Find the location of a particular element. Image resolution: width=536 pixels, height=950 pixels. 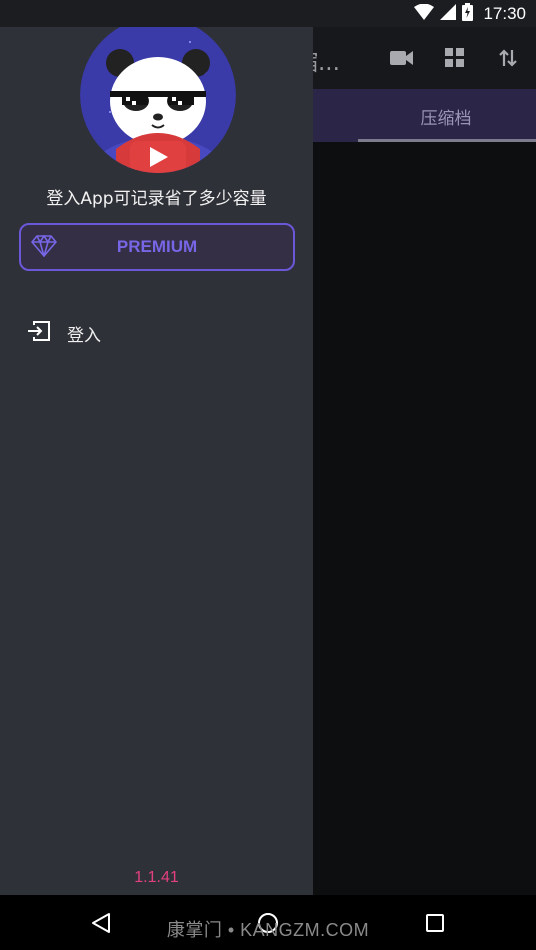

sort-icon is located at coordinates (508, 58).